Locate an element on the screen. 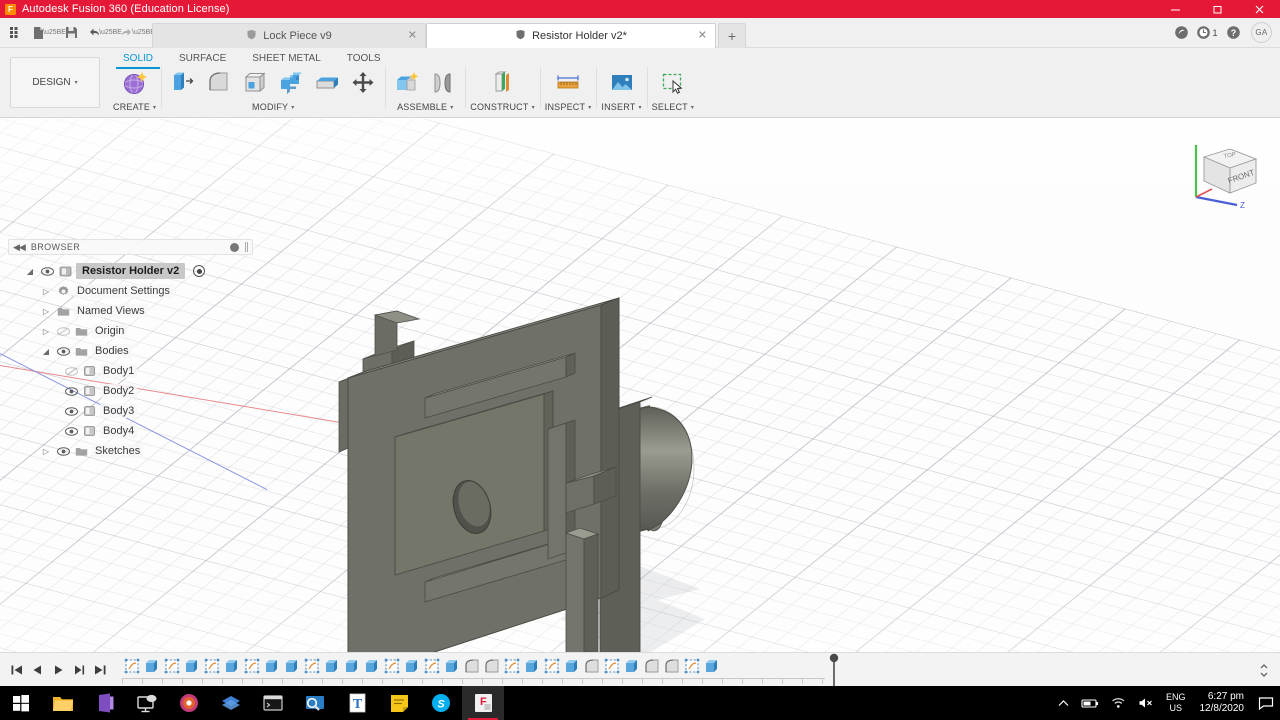  clock: 6:27 pm 12/8/2020 is located at coordinates (1222, 703).